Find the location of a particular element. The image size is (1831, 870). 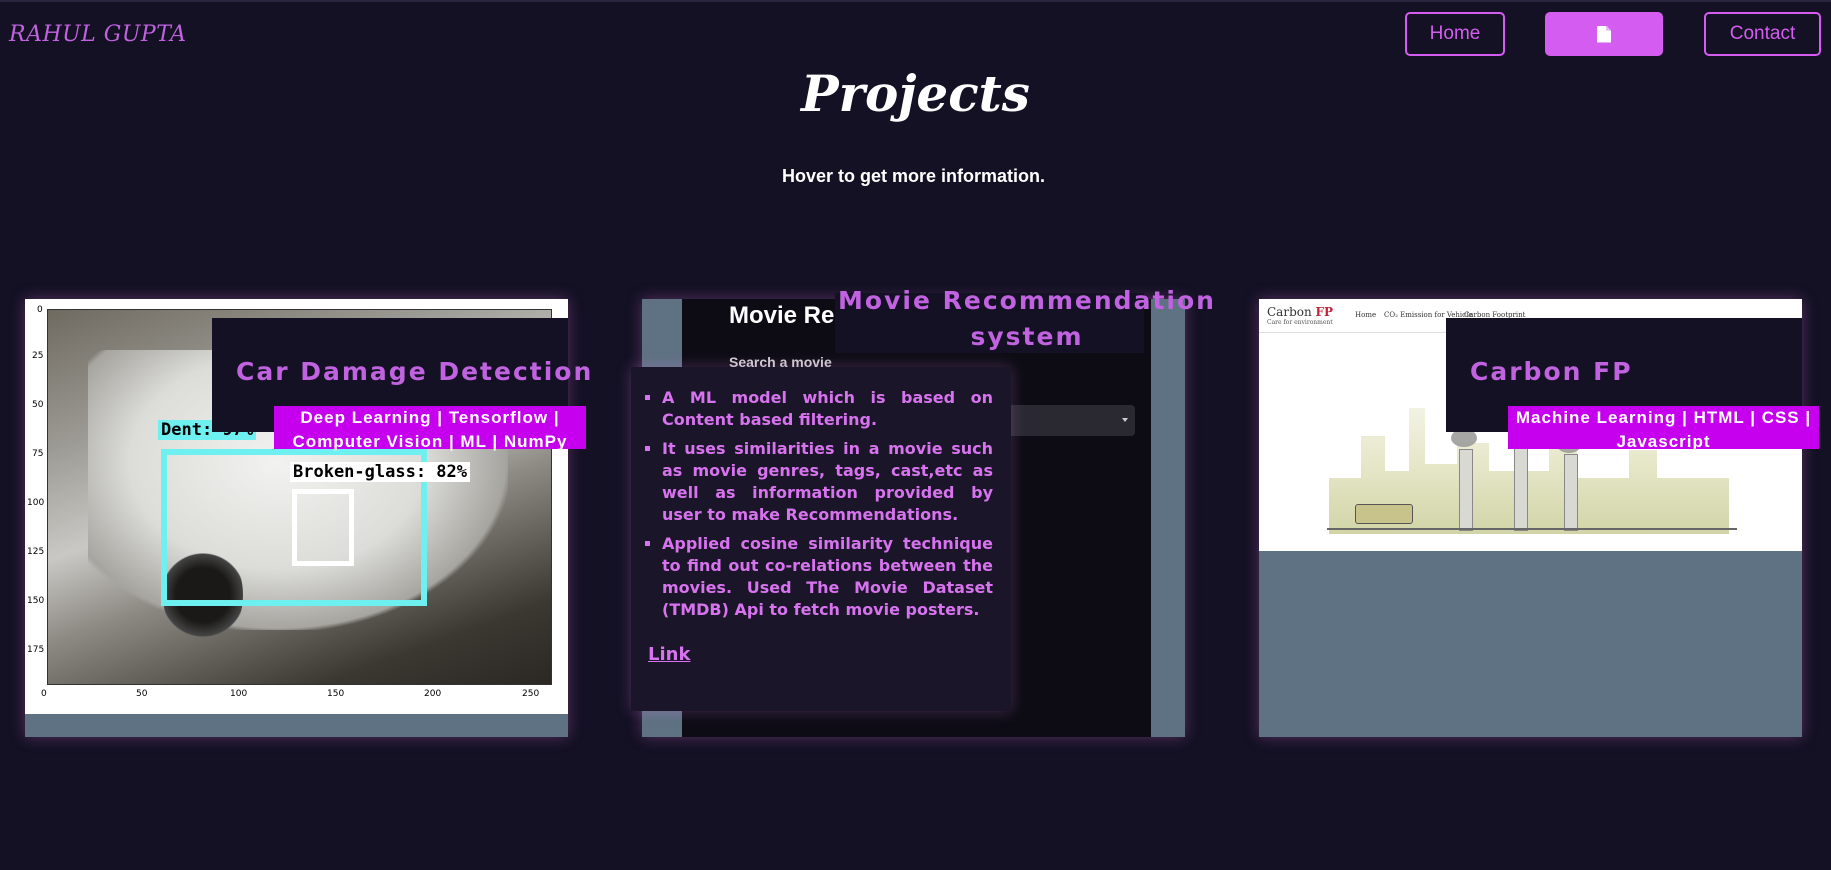

x-tick: 150 is located at coordinates (336, 694).